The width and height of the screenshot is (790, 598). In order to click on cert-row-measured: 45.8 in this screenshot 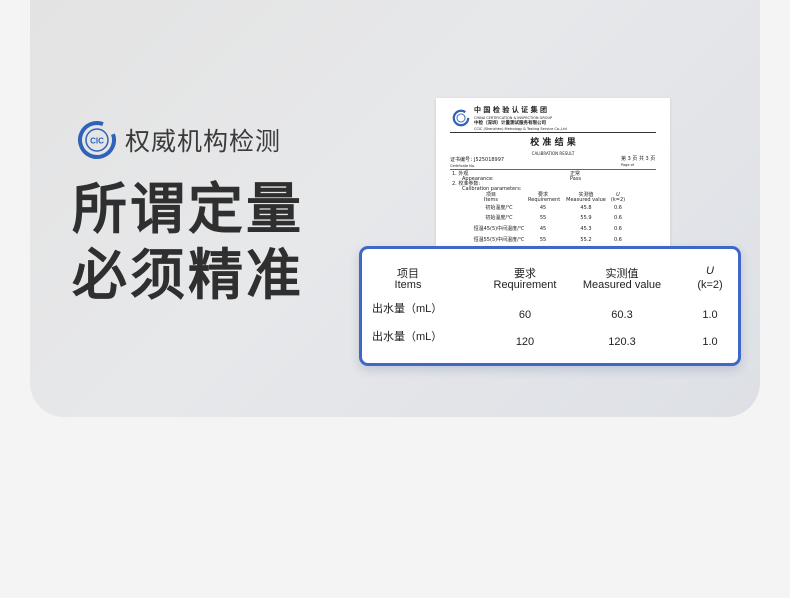, I will do `click(586, 208)`.